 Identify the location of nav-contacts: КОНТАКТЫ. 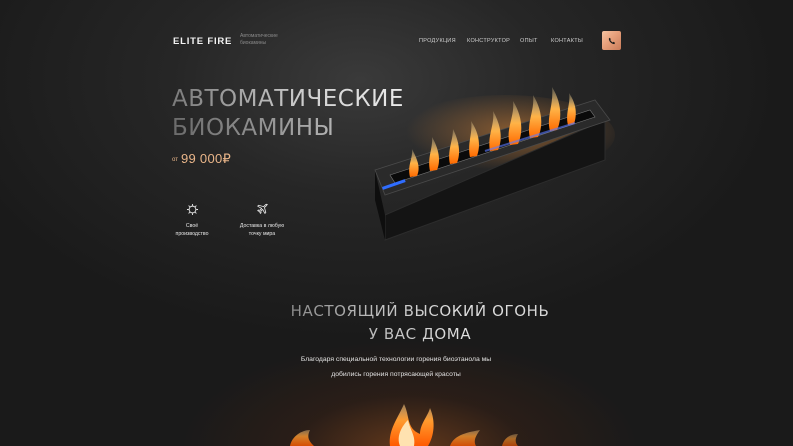
(567, 41).